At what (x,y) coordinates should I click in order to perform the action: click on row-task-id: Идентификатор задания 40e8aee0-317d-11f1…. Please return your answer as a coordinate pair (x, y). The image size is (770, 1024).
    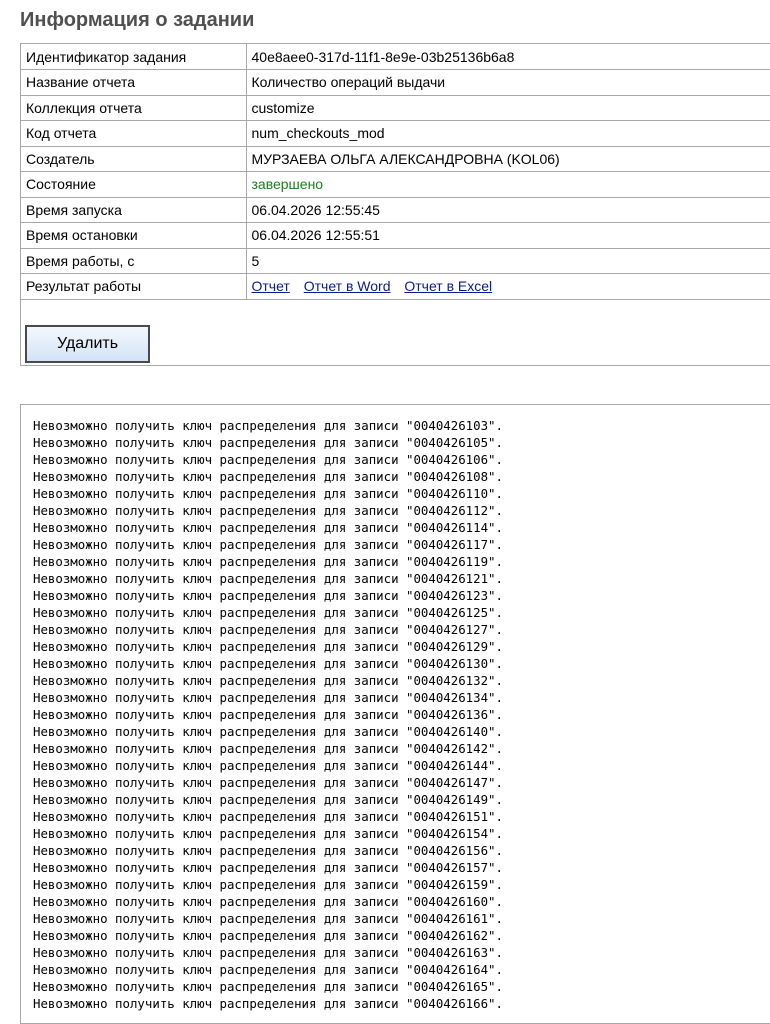
    Looking at the image, I should click on (395, 57).